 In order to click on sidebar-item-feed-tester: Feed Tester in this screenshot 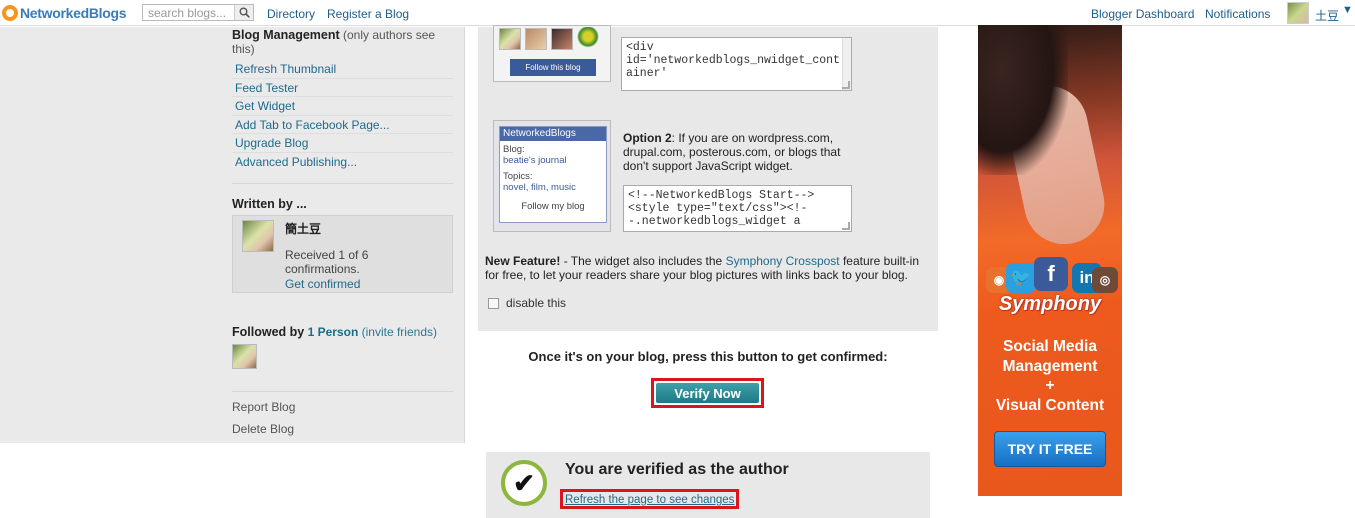, I will do `click(342, 88)`.